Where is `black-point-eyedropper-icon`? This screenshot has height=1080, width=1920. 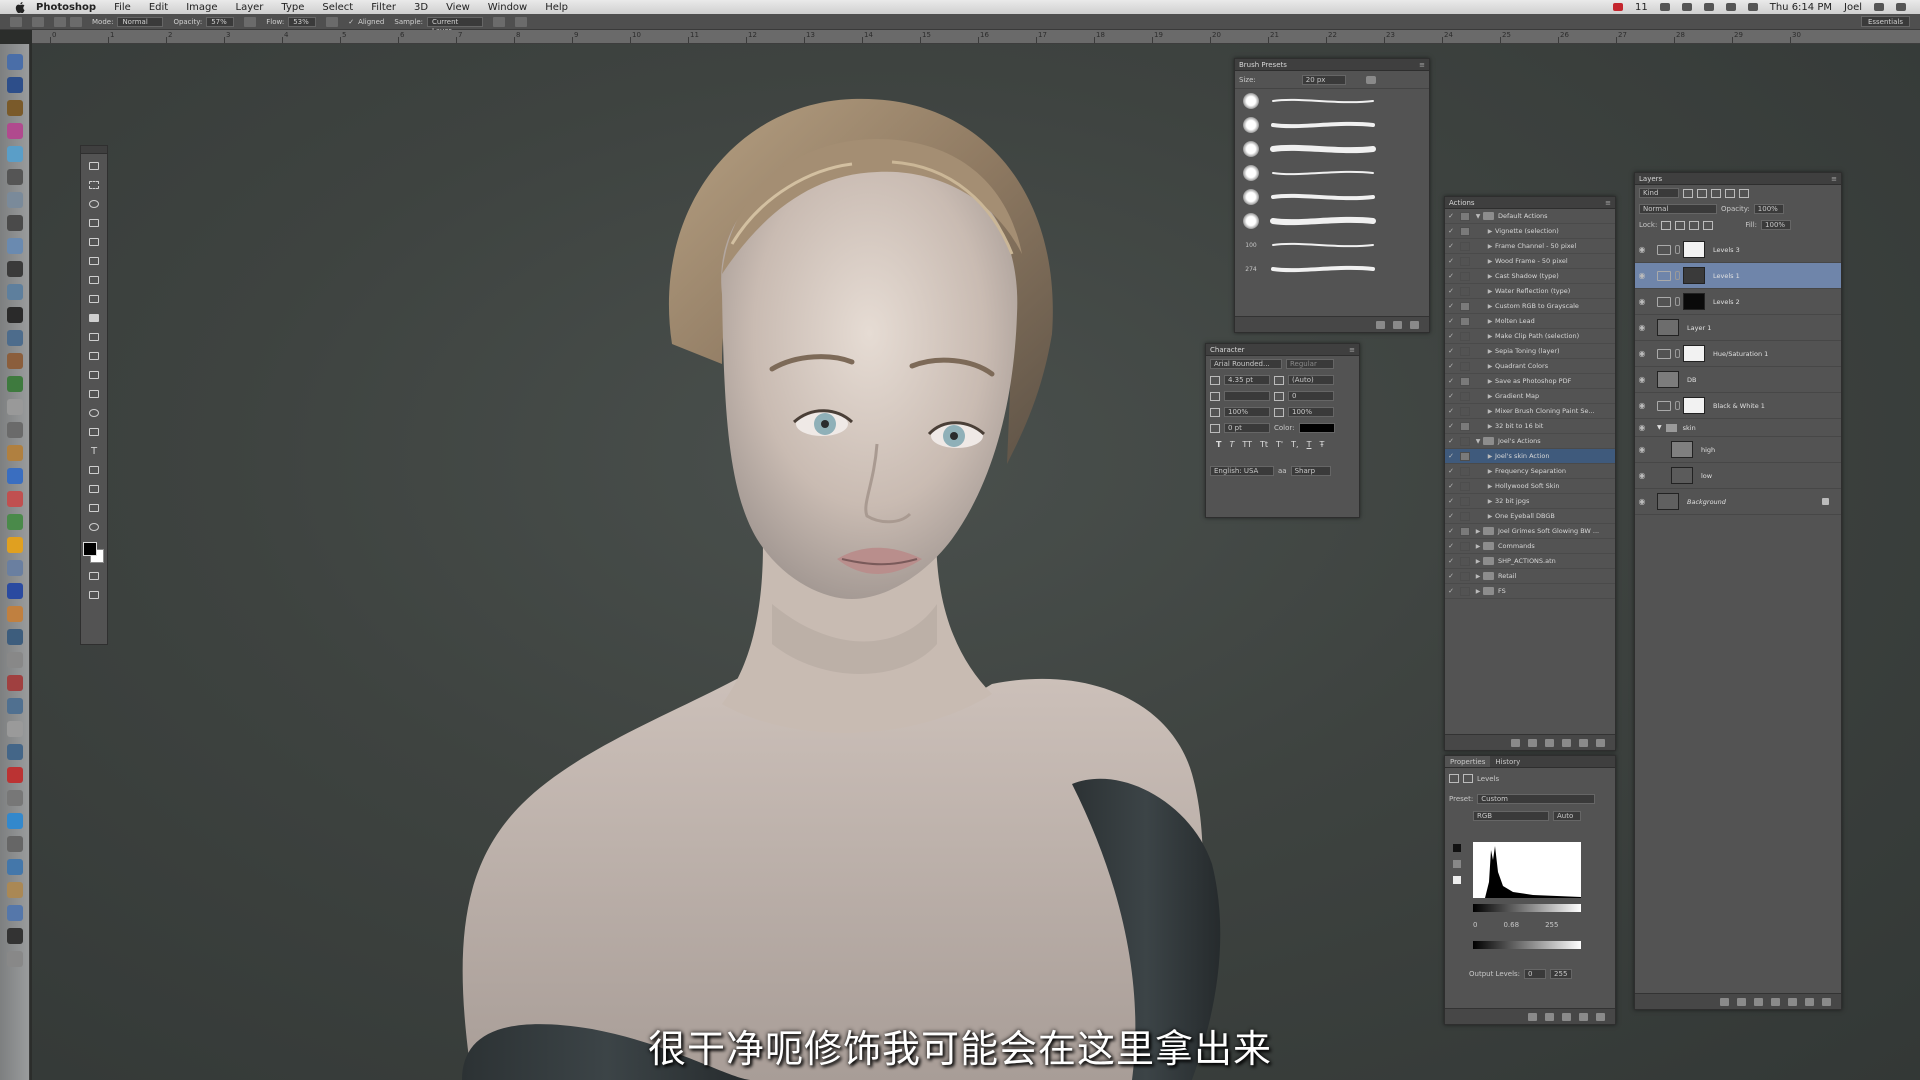 black-point-eyedropper-icon is located at coordinates (1457, 848).